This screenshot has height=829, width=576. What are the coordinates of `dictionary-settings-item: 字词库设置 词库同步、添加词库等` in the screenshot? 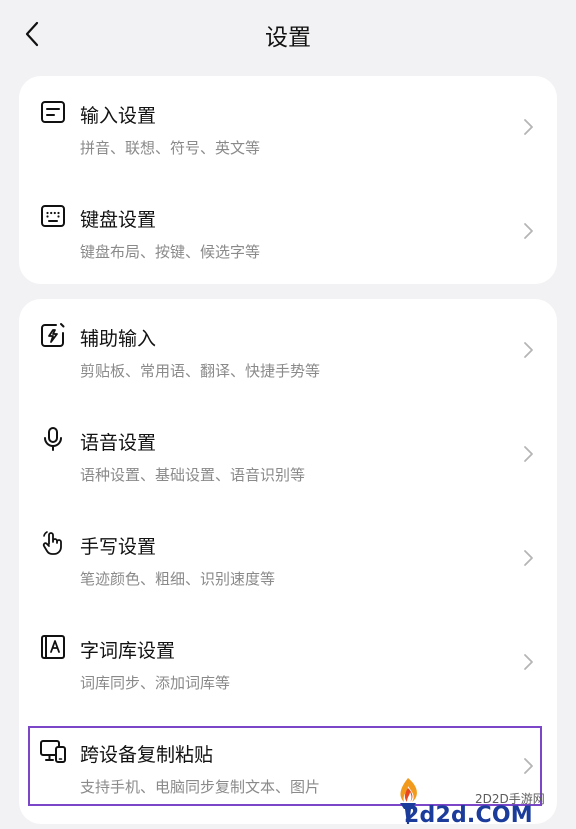 It's located at (288, 663).